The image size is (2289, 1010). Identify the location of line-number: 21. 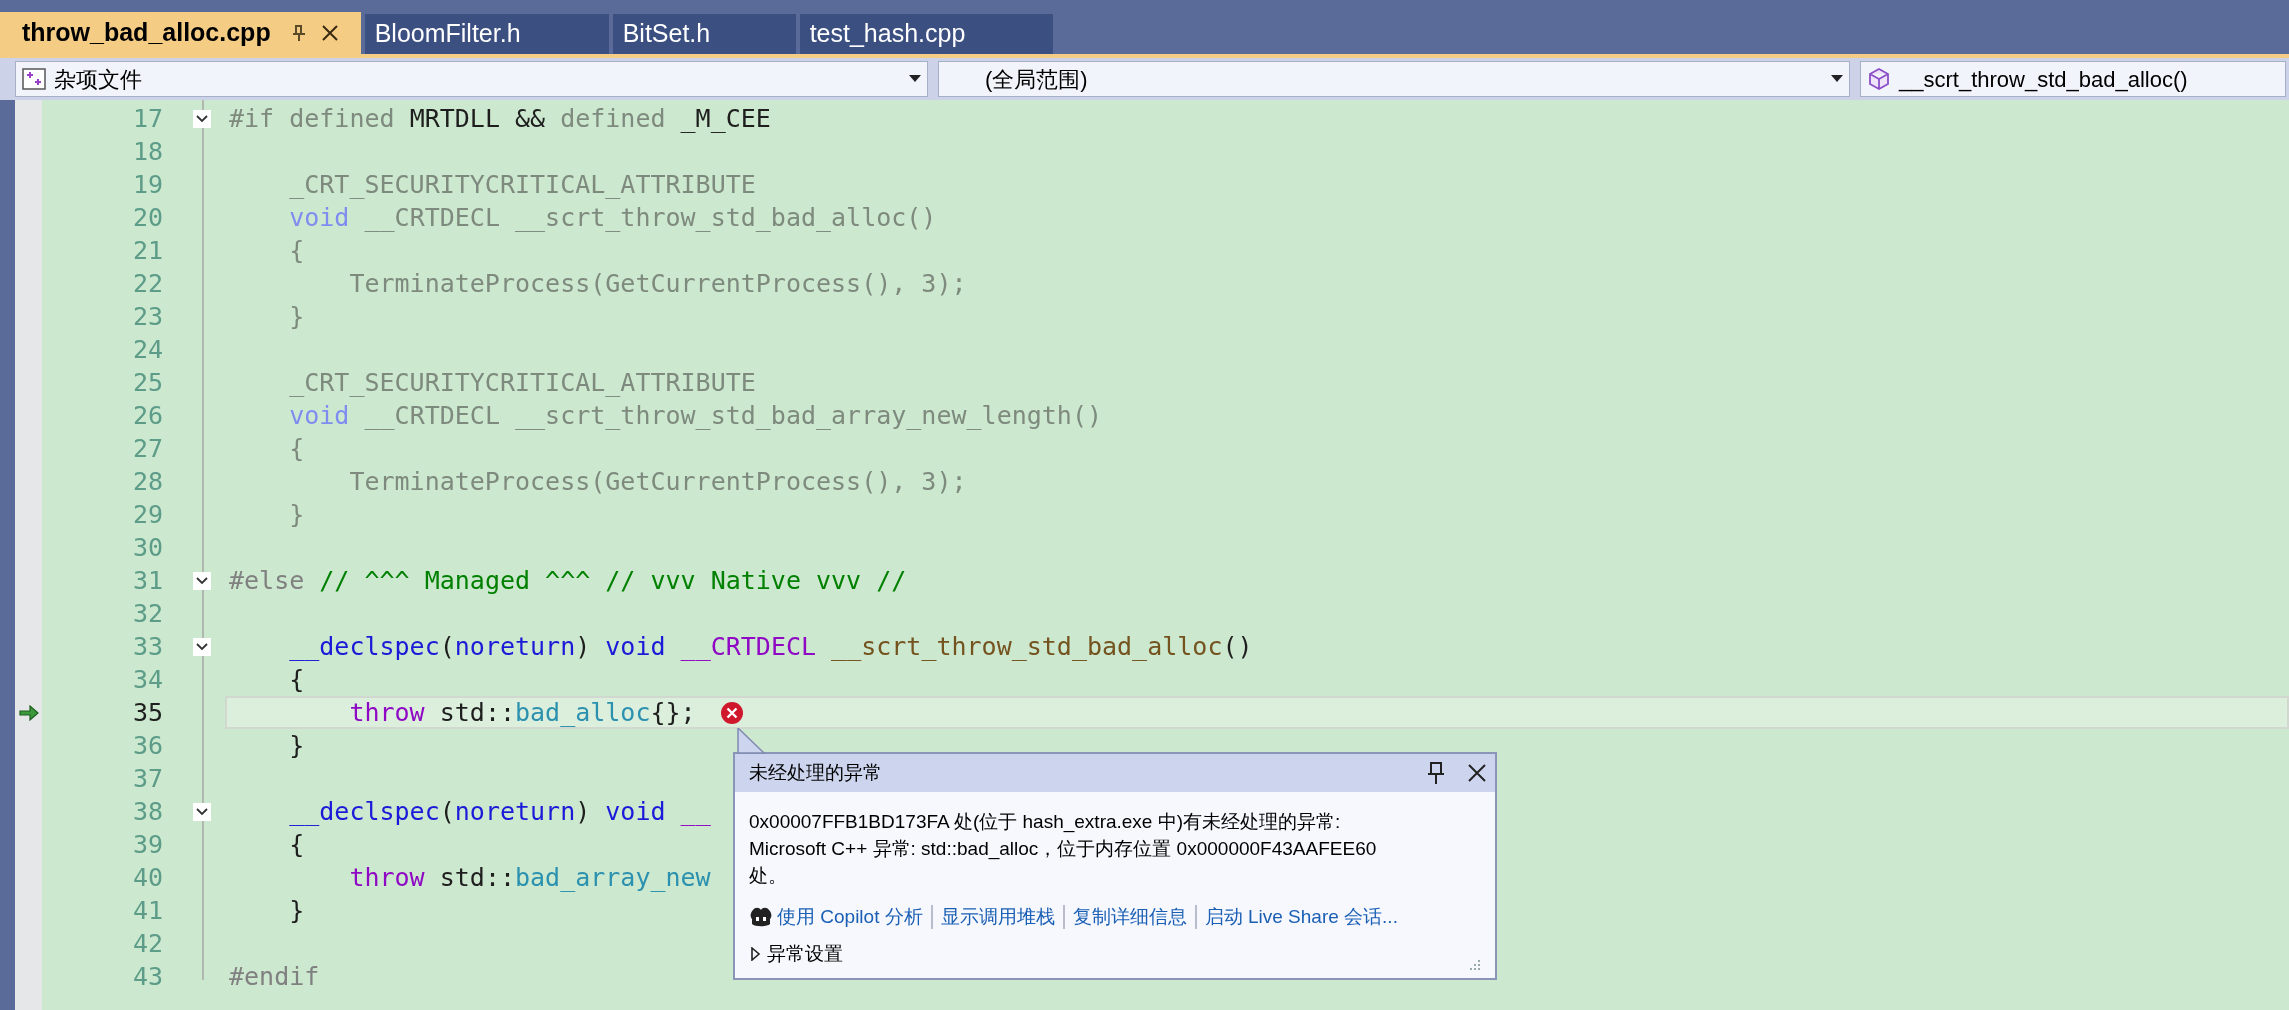
(147, 250).